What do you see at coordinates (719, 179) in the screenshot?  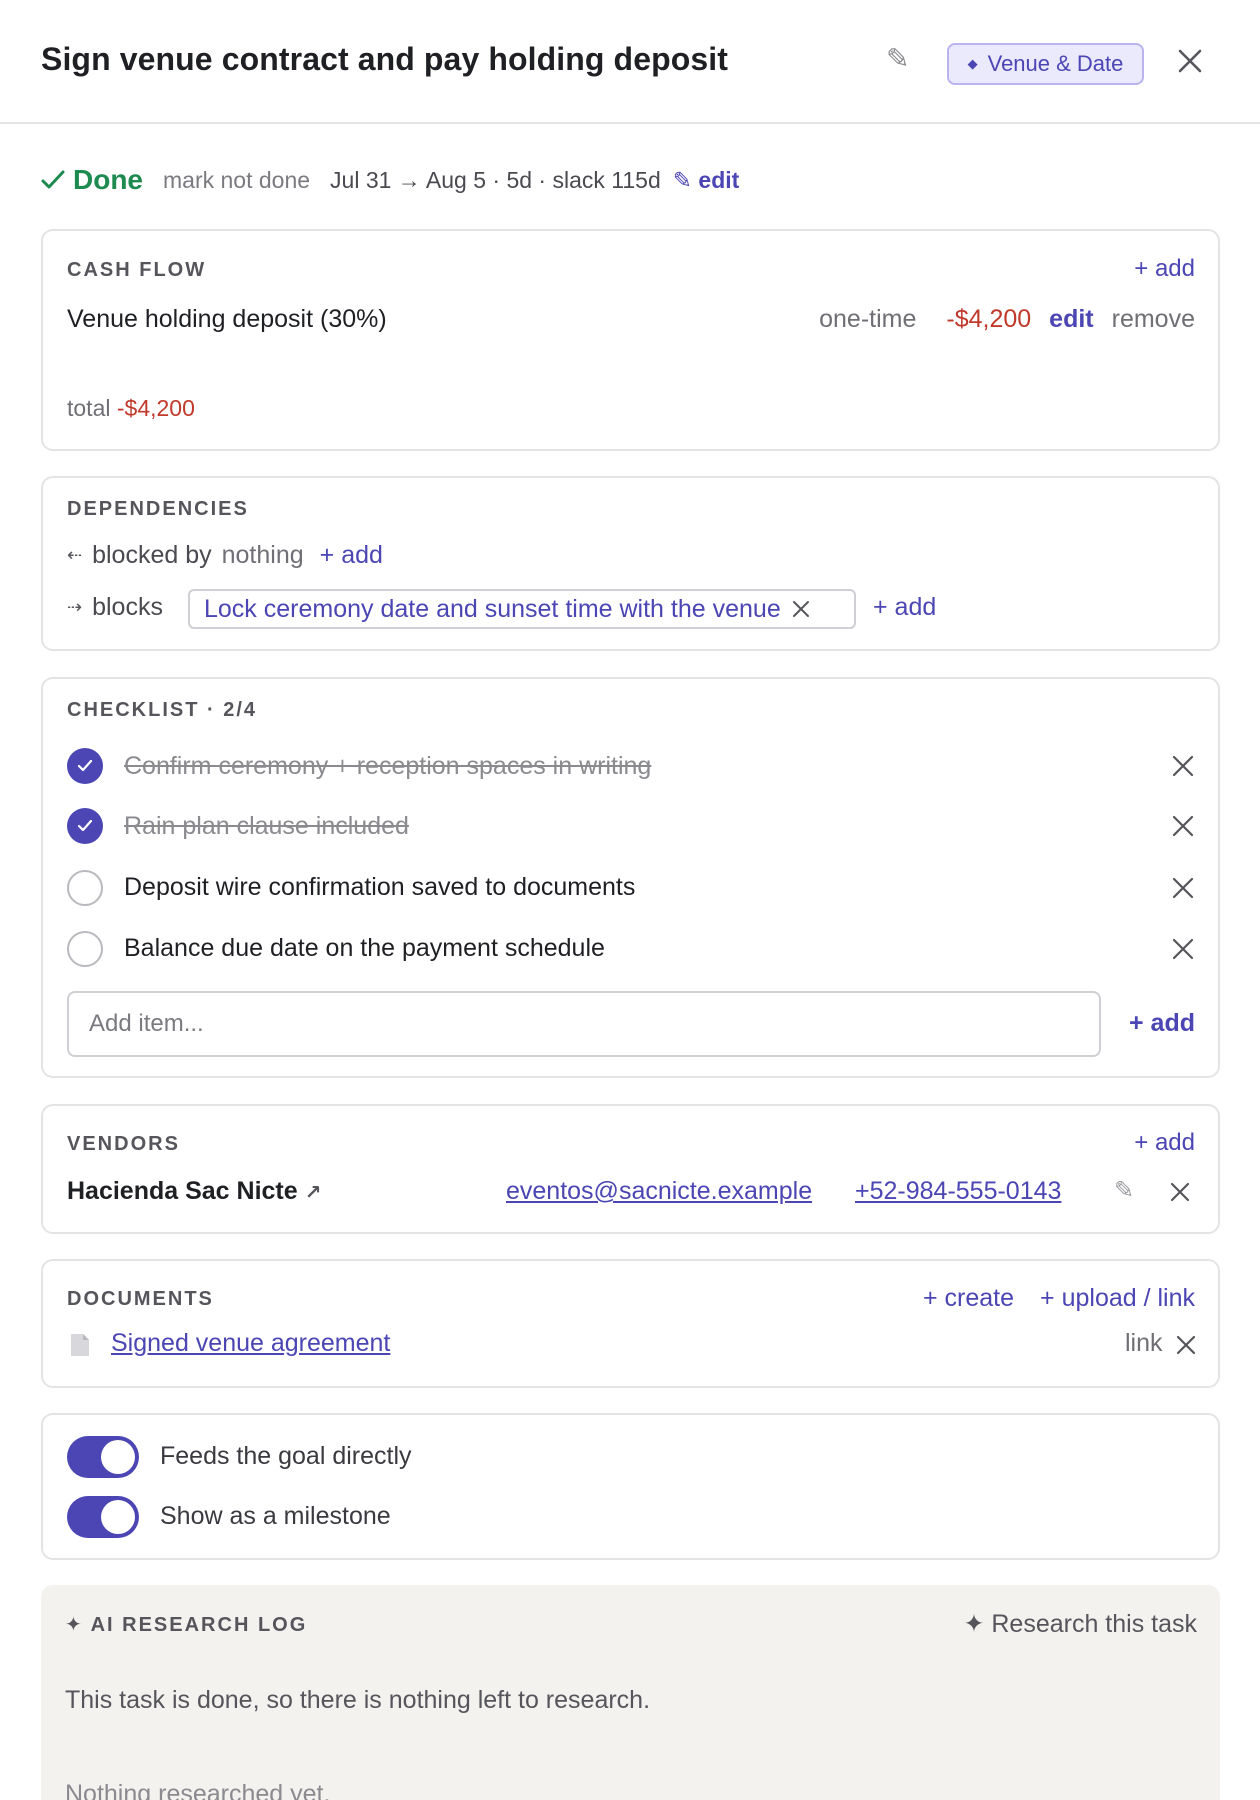 I see `edit-dates-label: edit` at bounding box center [719, 179].